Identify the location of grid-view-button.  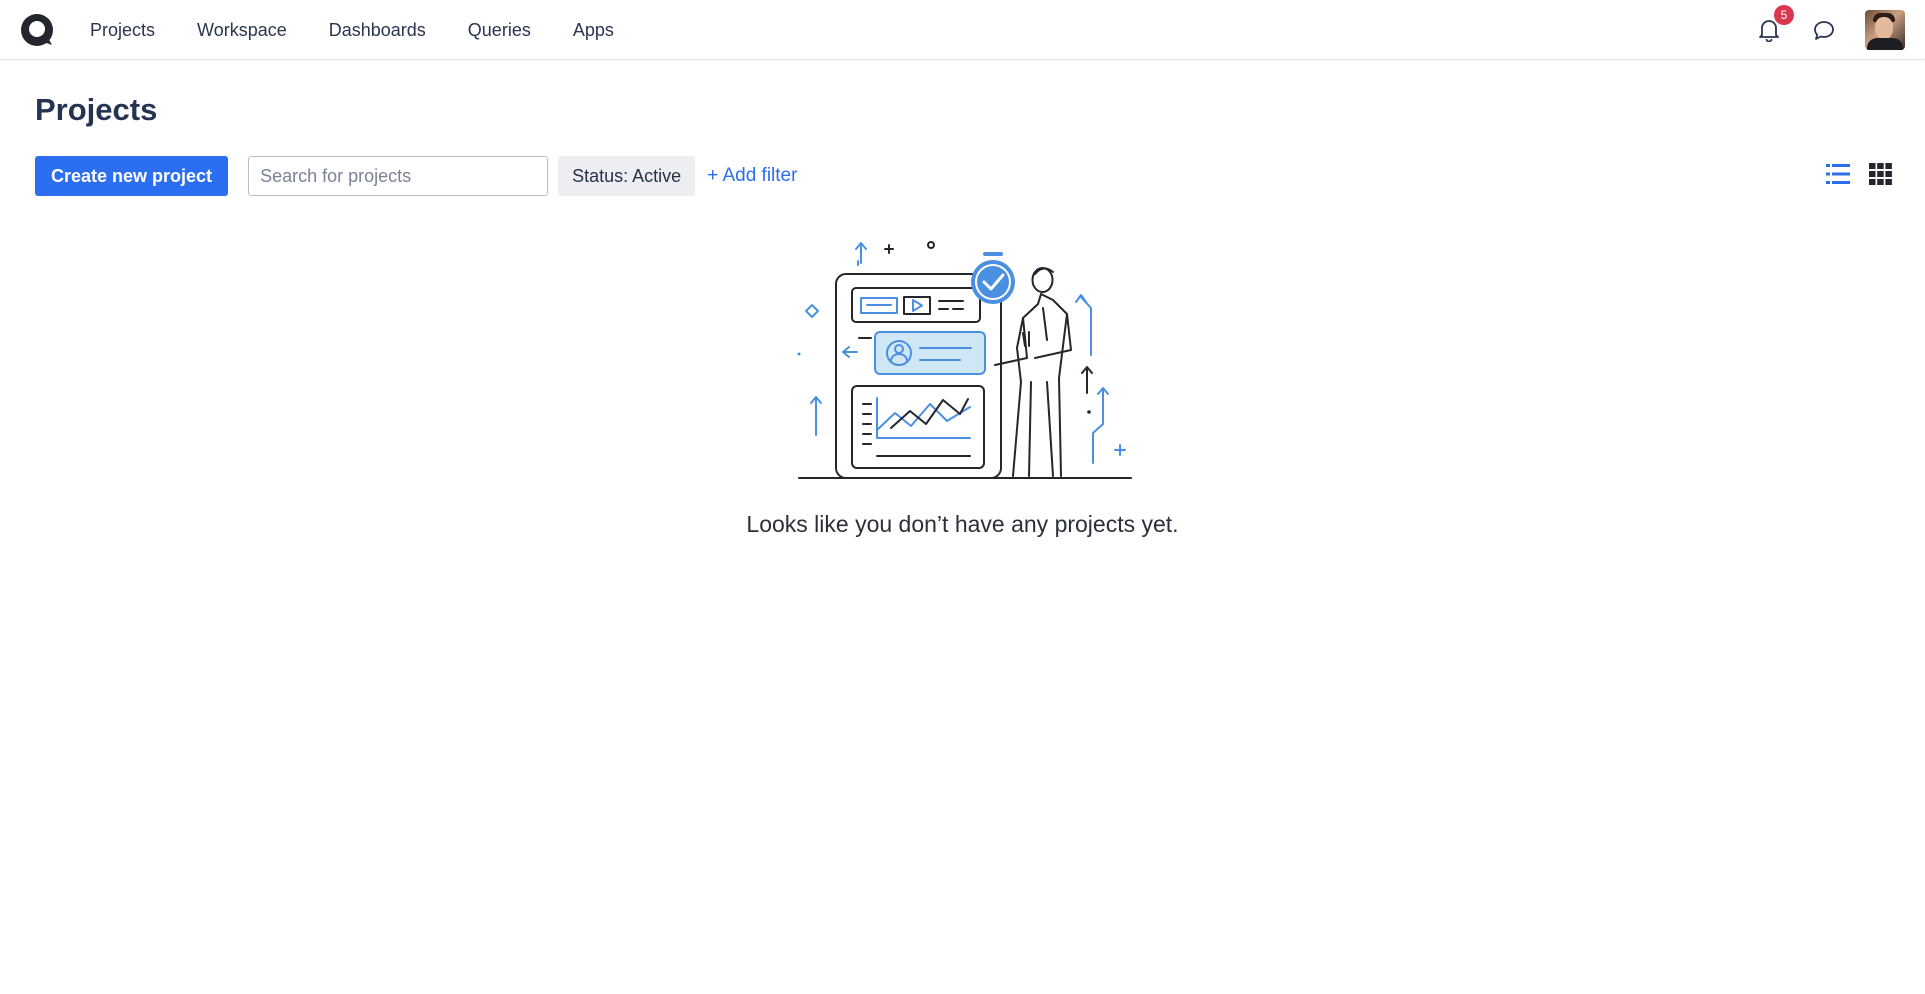
(1880, 173).